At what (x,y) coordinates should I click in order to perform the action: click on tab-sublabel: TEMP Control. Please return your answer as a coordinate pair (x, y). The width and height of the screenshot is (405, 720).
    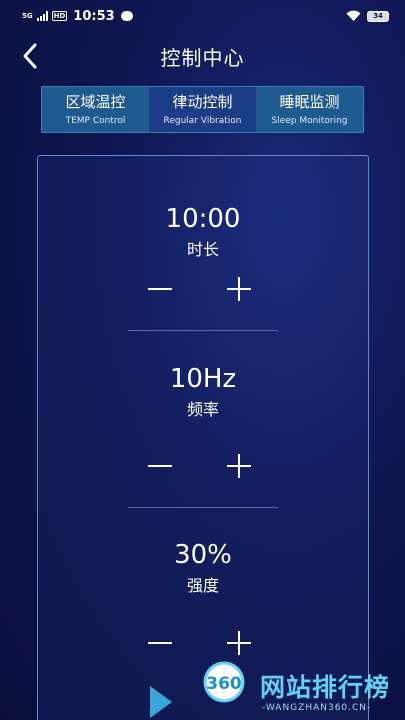
    Looking at the image, I should click on (95, 121).